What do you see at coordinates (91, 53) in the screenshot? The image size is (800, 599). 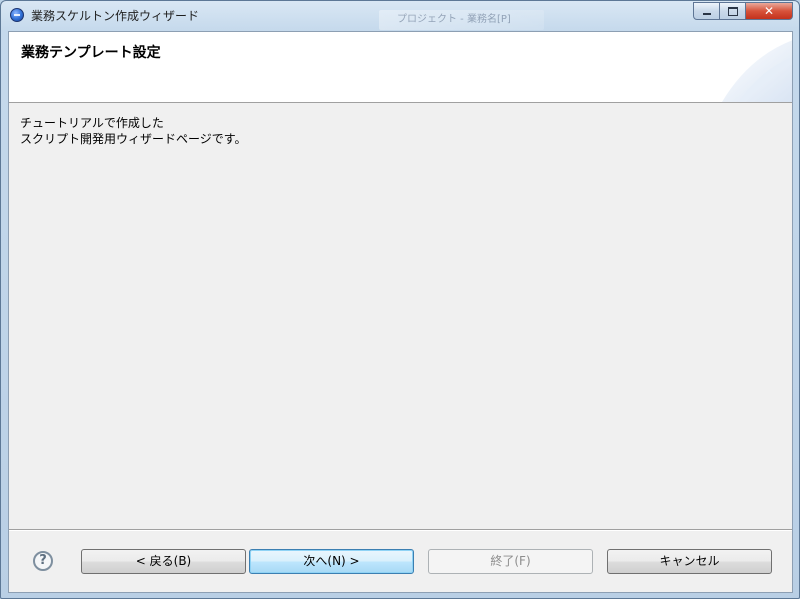 I see `page-title: 業務テンプレート設定` at bounding box center [91, 53].